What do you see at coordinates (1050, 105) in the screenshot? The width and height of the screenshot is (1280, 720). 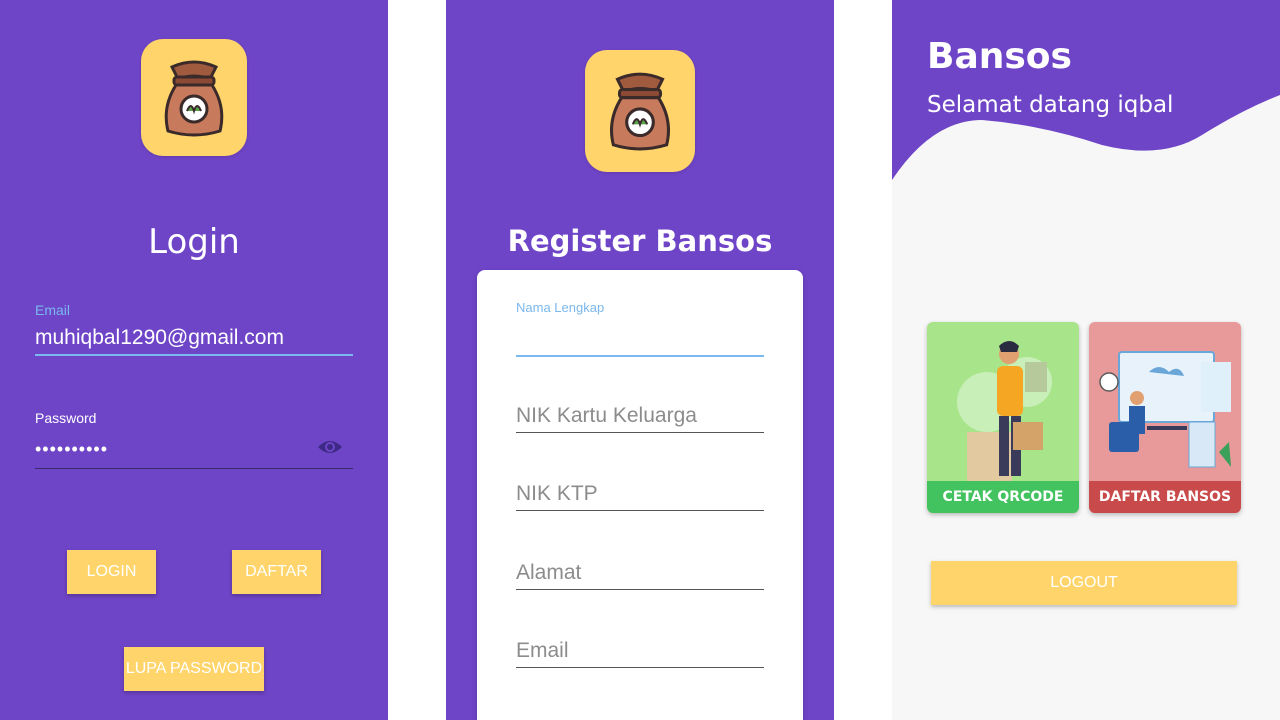 I see `welcome-text: Selamat datang iqbal` at bounding box center [1050, 105].